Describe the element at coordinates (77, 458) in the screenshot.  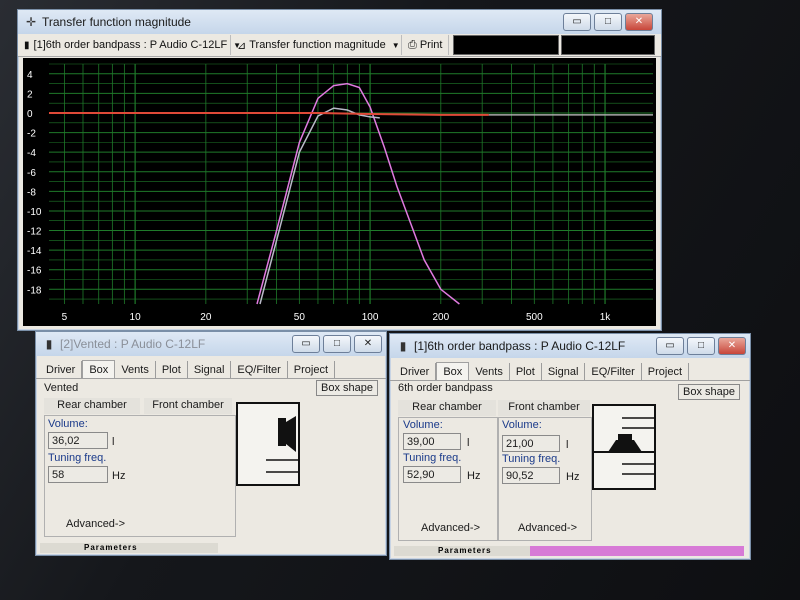
I see `tuning-label: Tuning freq.` at that location.